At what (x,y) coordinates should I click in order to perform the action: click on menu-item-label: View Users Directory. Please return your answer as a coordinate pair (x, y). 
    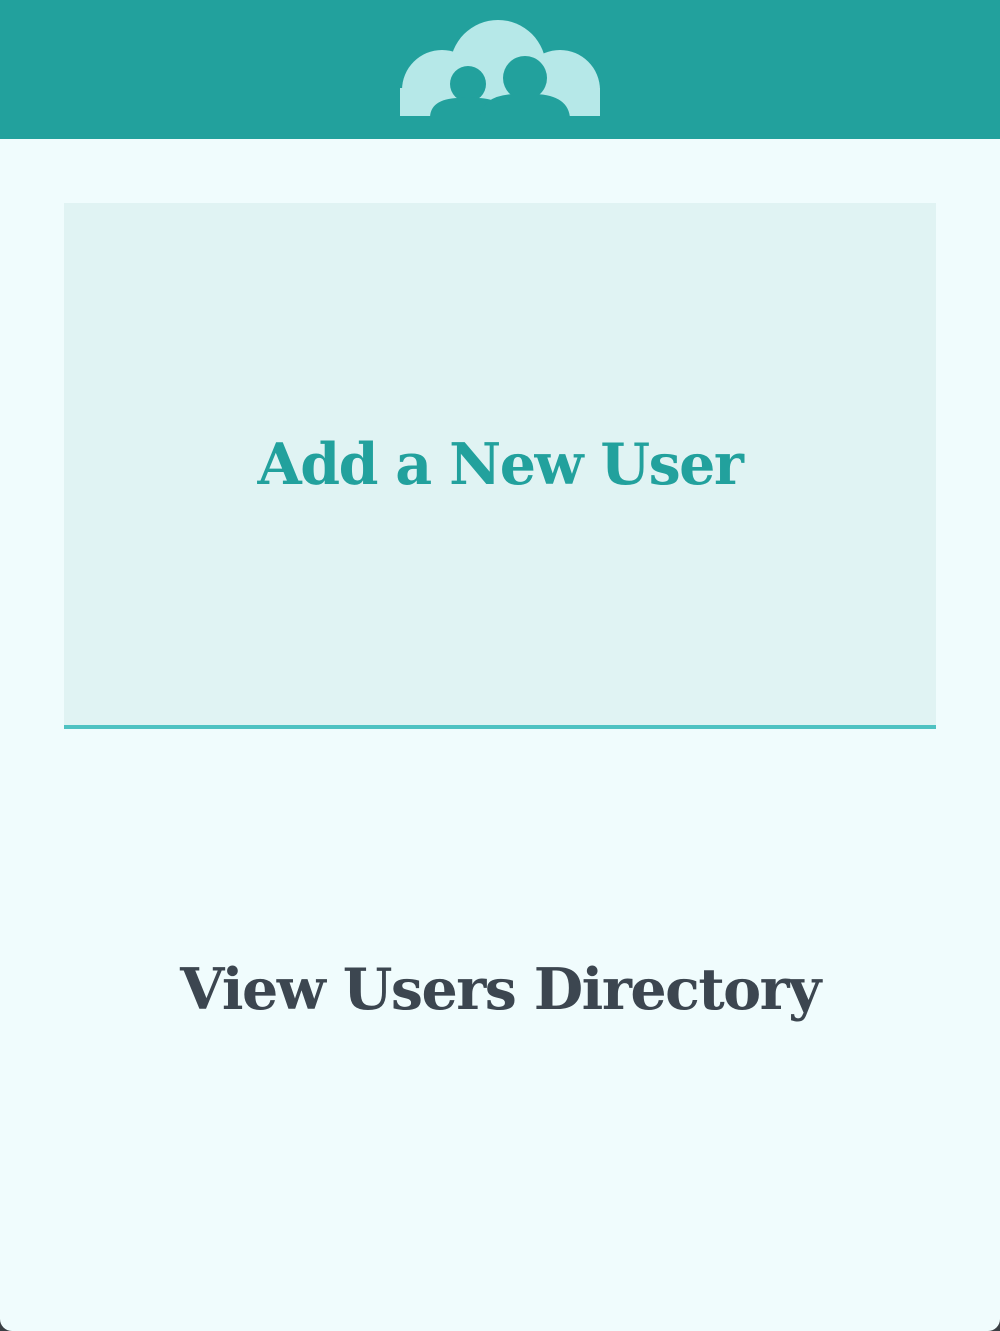
    Looking at the image, I should click on (500, 989).